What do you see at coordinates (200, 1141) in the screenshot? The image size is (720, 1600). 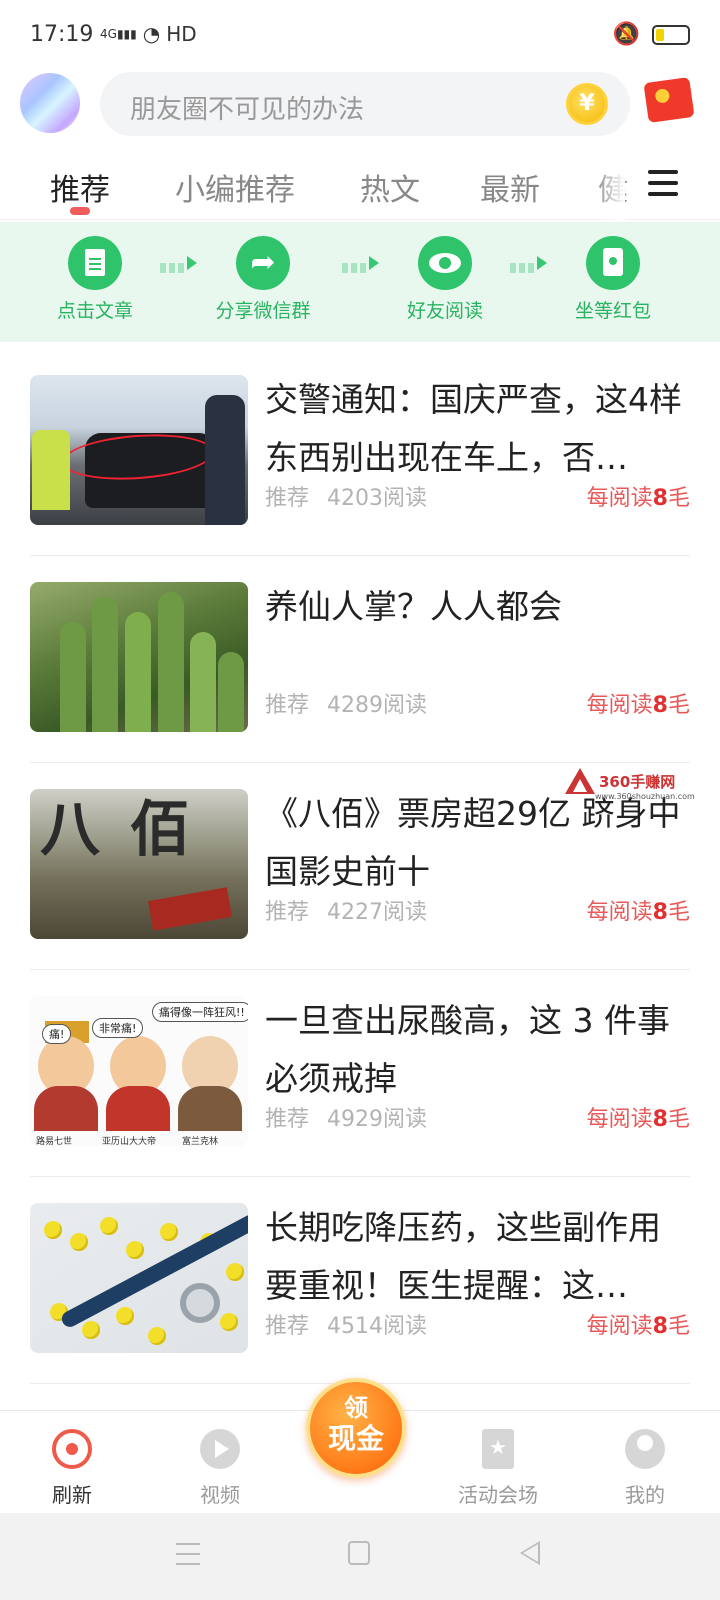 I see `caption: 富兰克林` at bounding box center [200, 1141].